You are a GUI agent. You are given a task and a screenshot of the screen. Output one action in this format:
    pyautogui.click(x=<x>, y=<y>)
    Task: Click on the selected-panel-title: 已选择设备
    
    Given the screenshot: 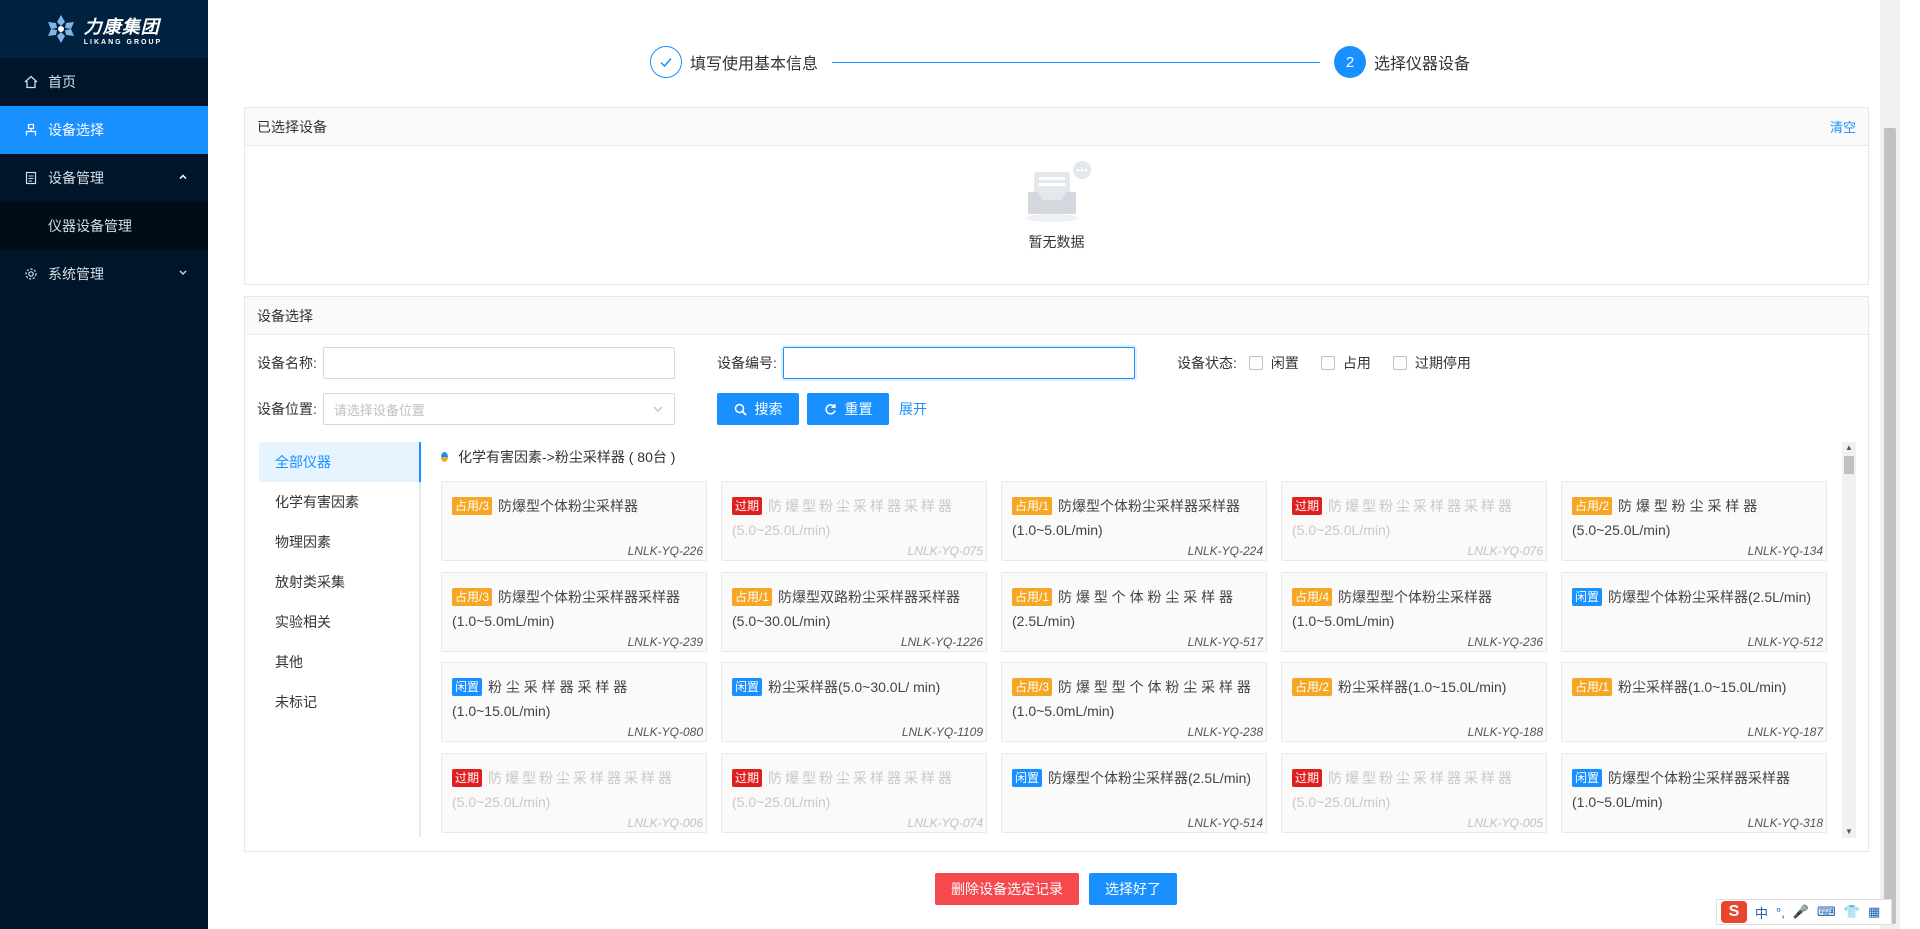 What is the action you would take?
    pyautogui.click(x=292, y=126)
    